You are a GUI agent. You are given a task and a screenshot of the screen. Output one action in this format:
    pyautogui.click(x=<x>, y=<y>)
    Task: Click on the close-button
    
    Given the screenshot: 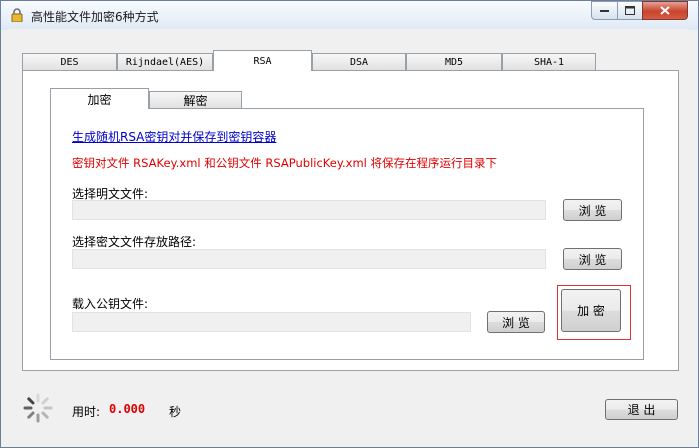 What is the action you would take?
    pyautogui.click(x=665, y=10)
    